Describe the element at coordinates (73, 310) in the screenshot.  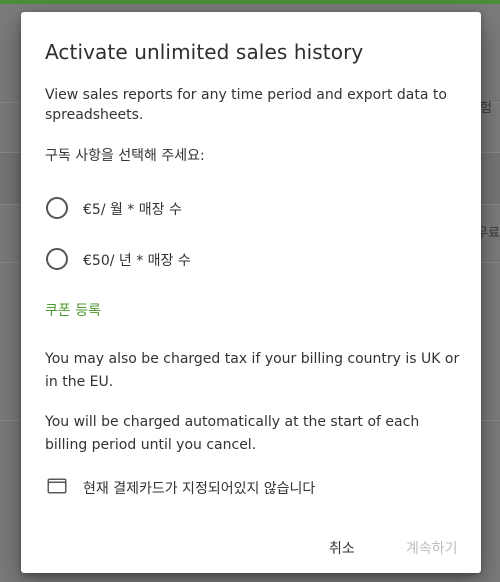
I see `register-coupon-link: 쿠폰 등록` at that location.